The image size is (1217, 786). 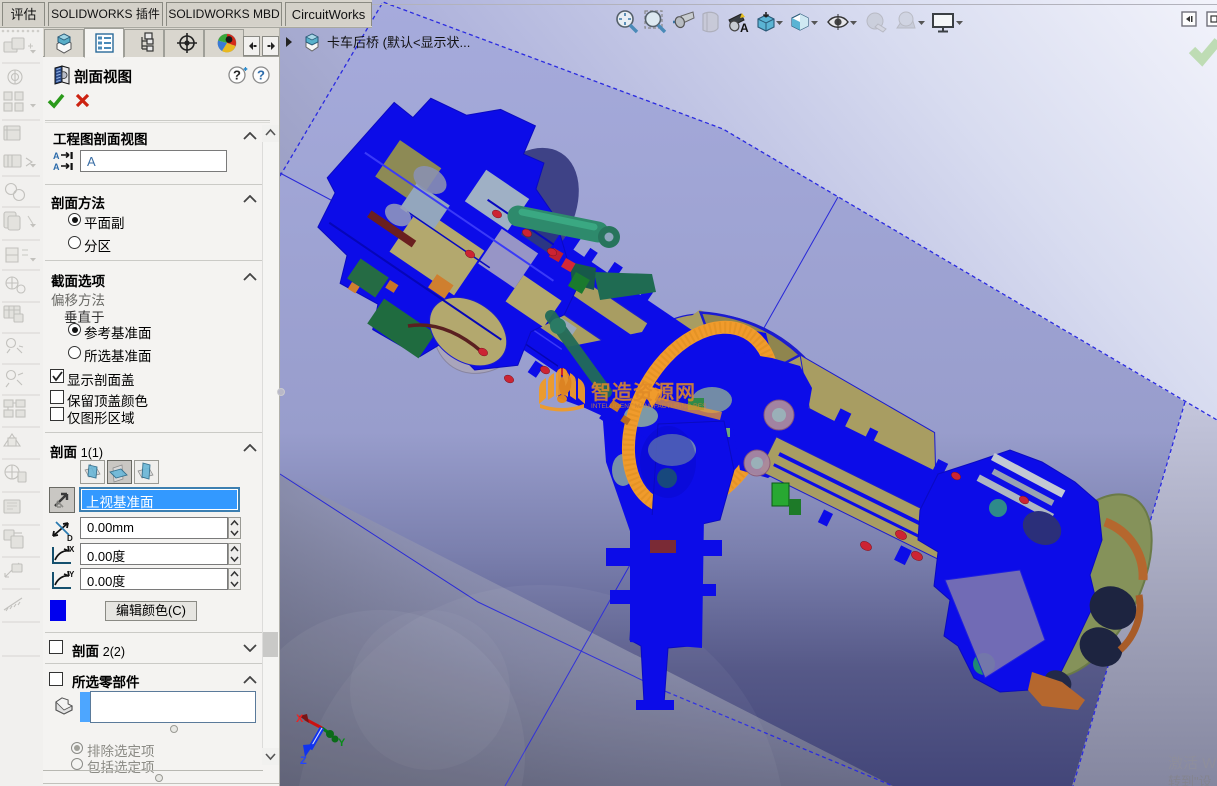 What do you see at coordinates (1192, 763) in the screenshot?
I see `svg-text: 激活 W` at bounding box center [1192, 763].